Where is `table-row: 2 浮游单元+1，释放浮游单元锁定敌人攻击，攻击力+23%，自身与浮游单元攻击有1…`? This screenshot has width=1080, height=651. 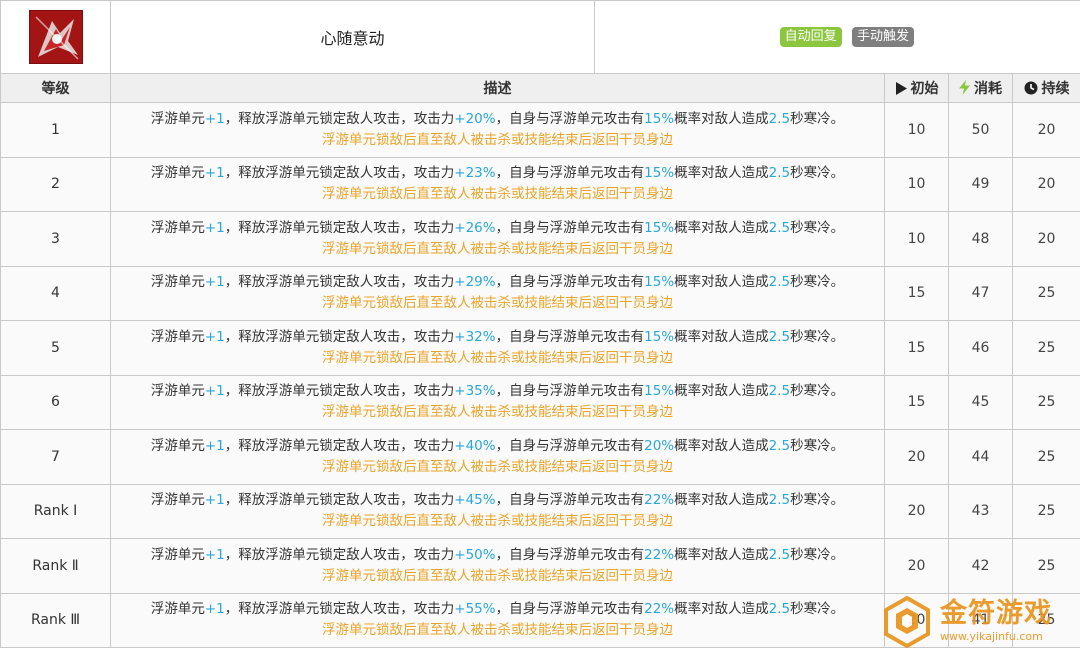
table-row: 2 浮游单元+1，释放浮游单元锁定敌人攻击，攻击力+23%，自身与浮游单元攻击有1… is located at coordinates (540, 184).